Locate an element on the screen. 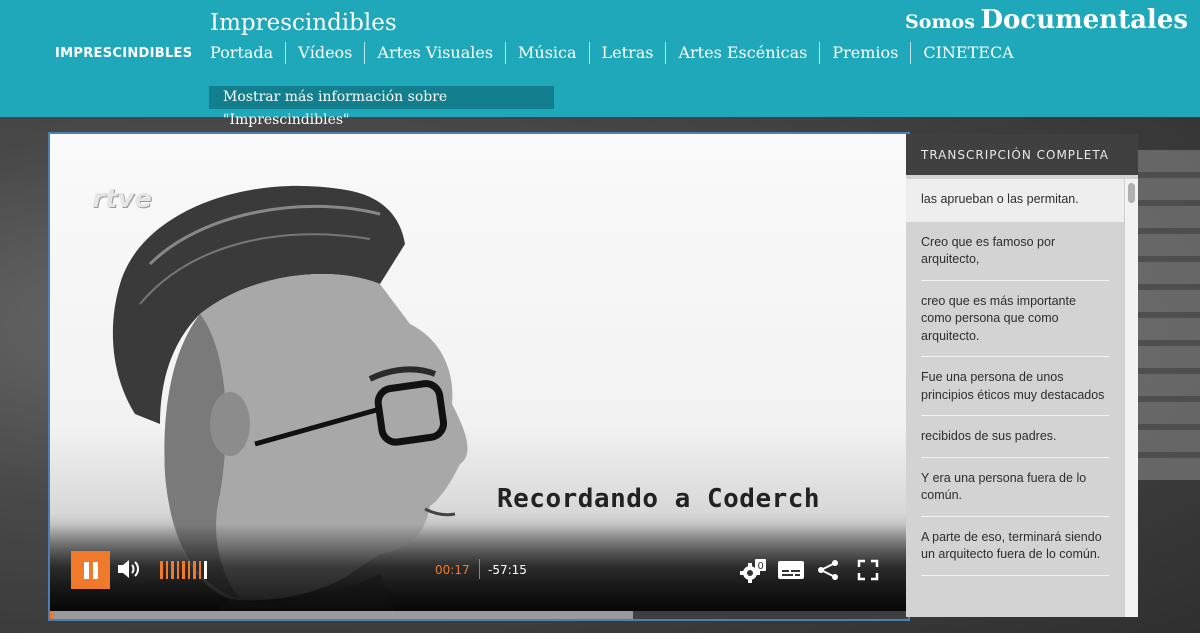 The width and height of the screenshot is (1200, 633). transcript-item: recibidos de sus padres. is located at coordinates (1015, 437).